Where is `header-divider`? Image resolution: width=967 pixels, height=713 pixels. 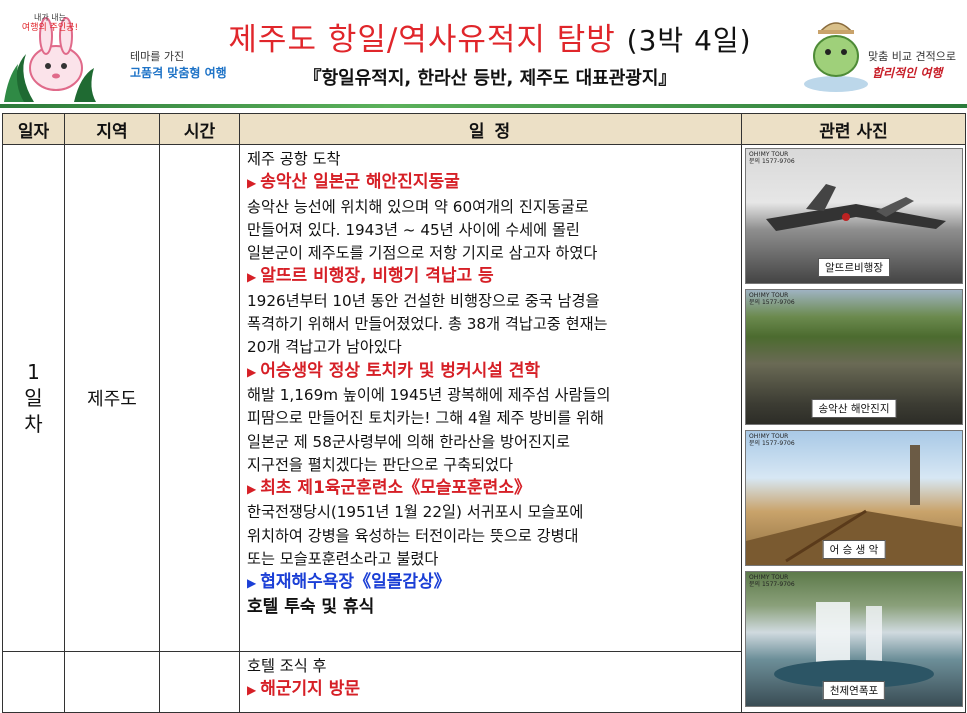
header-divider is located at coordinates (483, 106).